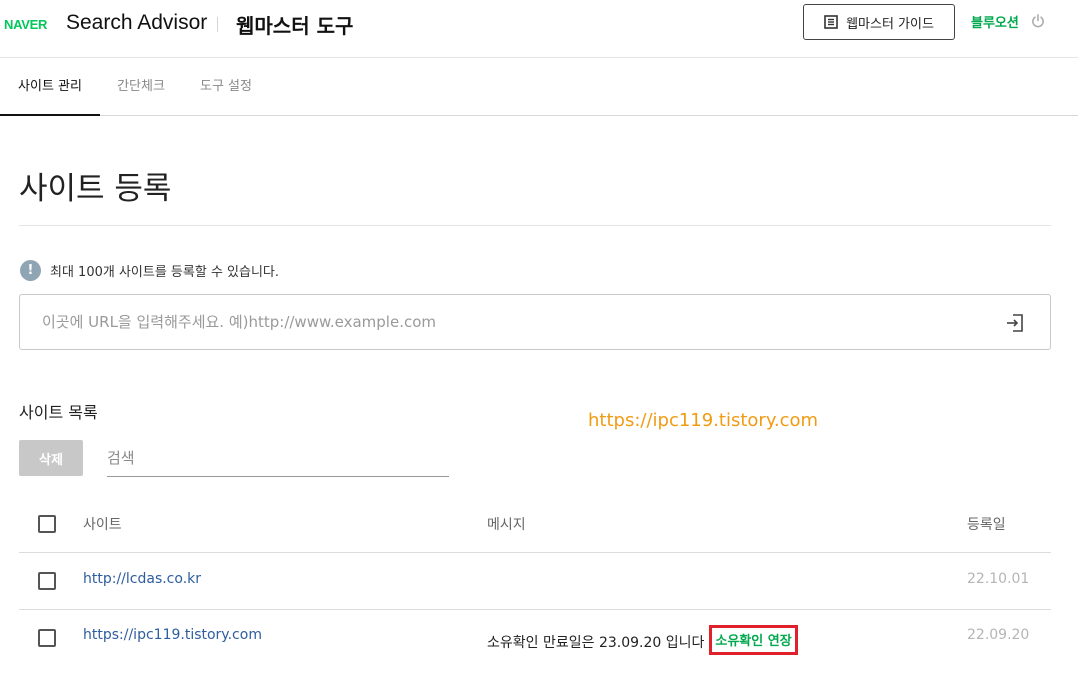 Image resolution: width=1078 pixels, height=681 pixels. Describe the element at coordinates (831, 22) in the screenshot. I see `book-icon` at that location.